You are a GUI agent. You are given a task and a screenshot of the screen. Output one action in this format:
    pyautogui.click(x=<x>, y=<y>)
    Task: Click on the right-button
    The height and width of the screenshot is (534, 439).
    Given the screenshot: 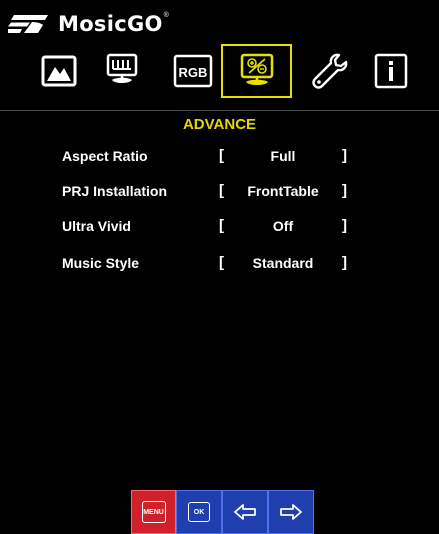 What is the action you would take?
    pyautogui.click(x=291, y=512)
    